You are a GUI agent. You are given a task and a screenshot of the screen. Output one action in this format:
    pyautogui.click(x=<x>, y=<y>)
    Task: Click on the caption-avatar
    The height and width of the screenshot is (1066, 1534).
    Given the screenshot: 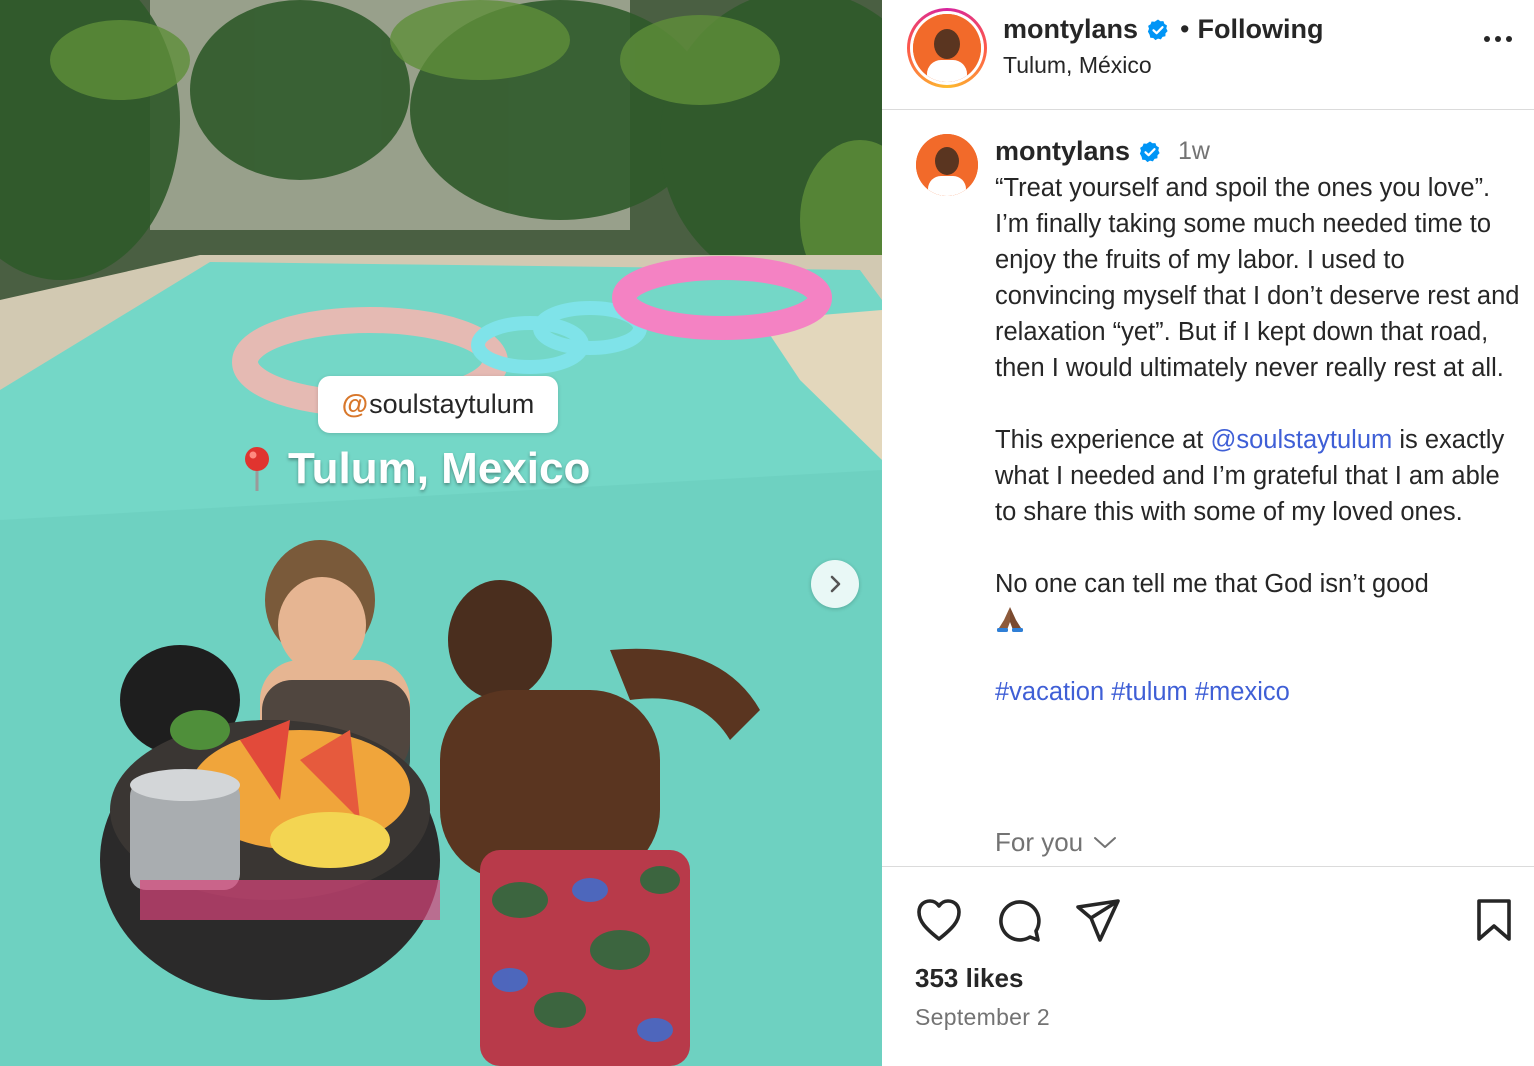 What is the action you would take?
    pyautogui.click(x=947, y=165)
    